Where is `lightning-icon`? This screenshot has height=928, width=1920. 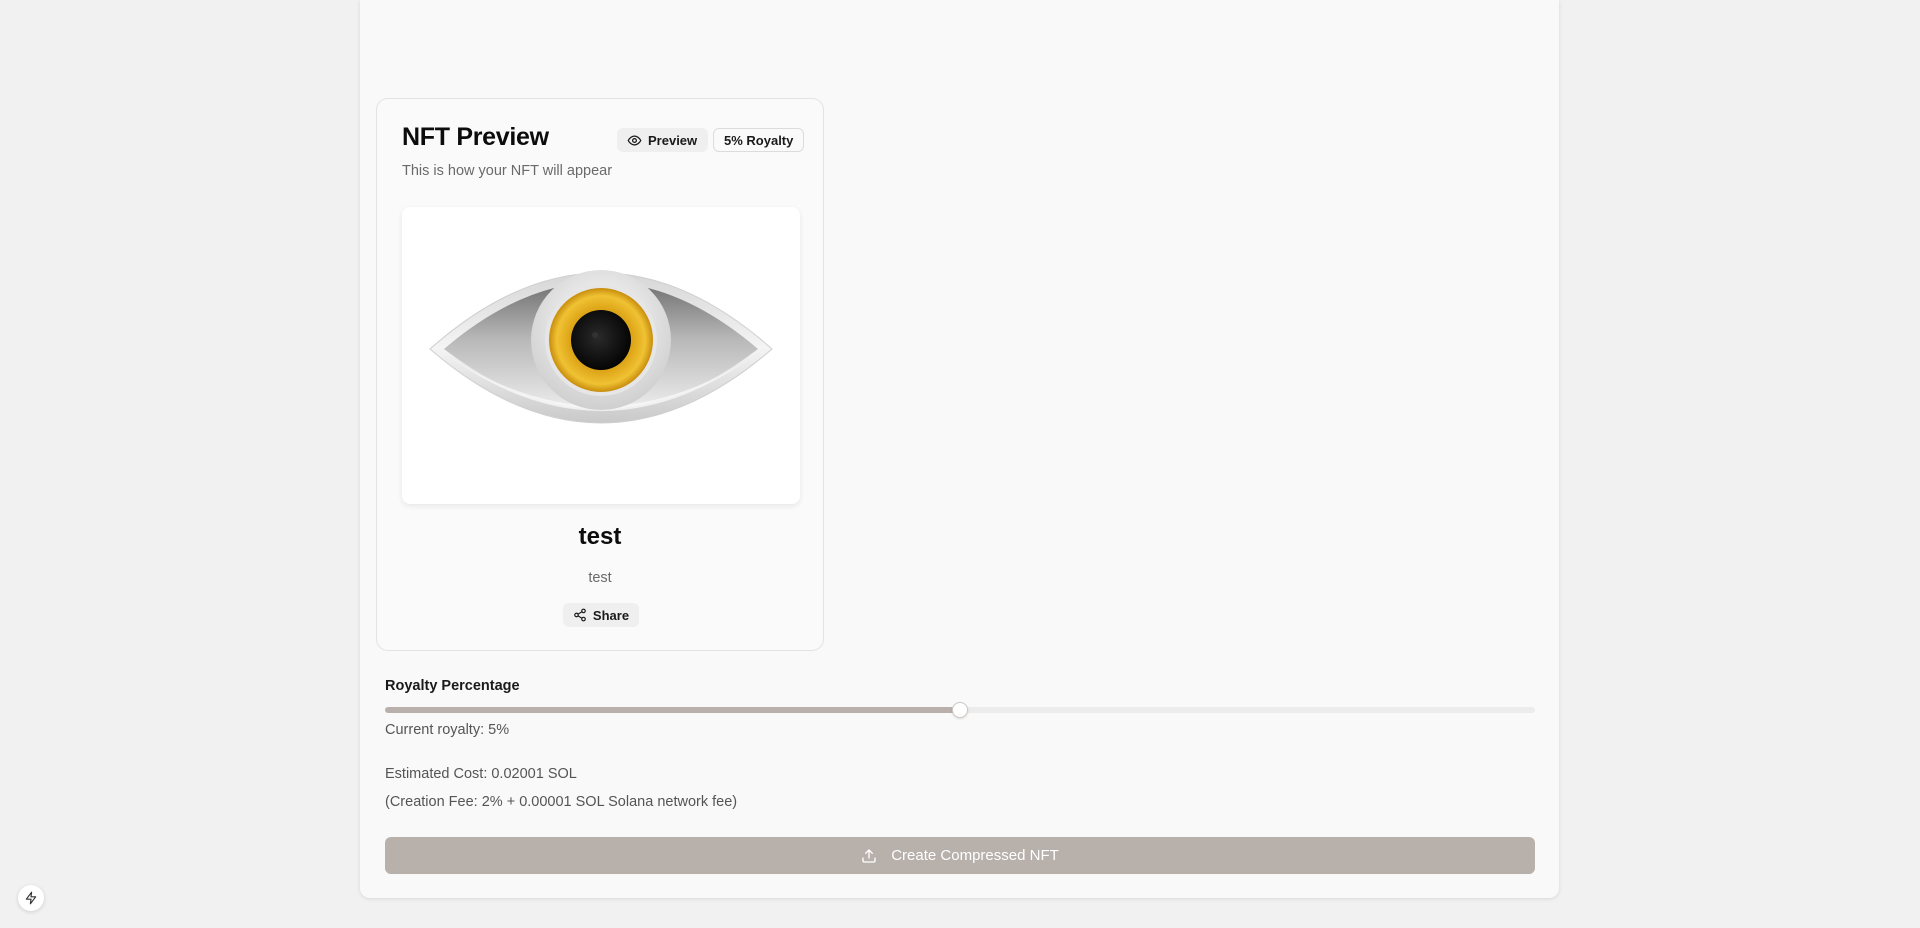
lightning-icon is located at coordinates (31, 898).